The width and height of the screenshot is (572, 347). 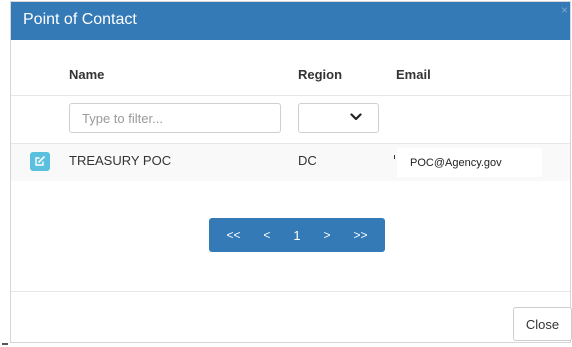 I want to click on first-page-button: <<, so click(x=233, y=235).